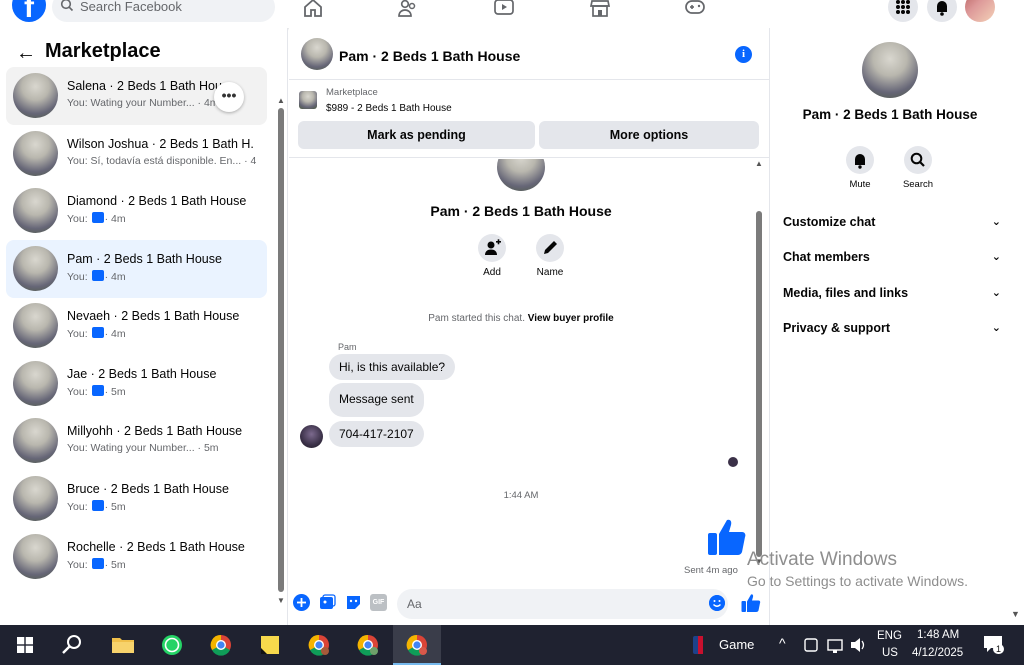 The width and height of the screenshot is (1024, 665). What do you see at coordinates (892, 260) in the screenshot?
I see `chat-members-section: Chat members ⌄` at bounding box center [892, 260].